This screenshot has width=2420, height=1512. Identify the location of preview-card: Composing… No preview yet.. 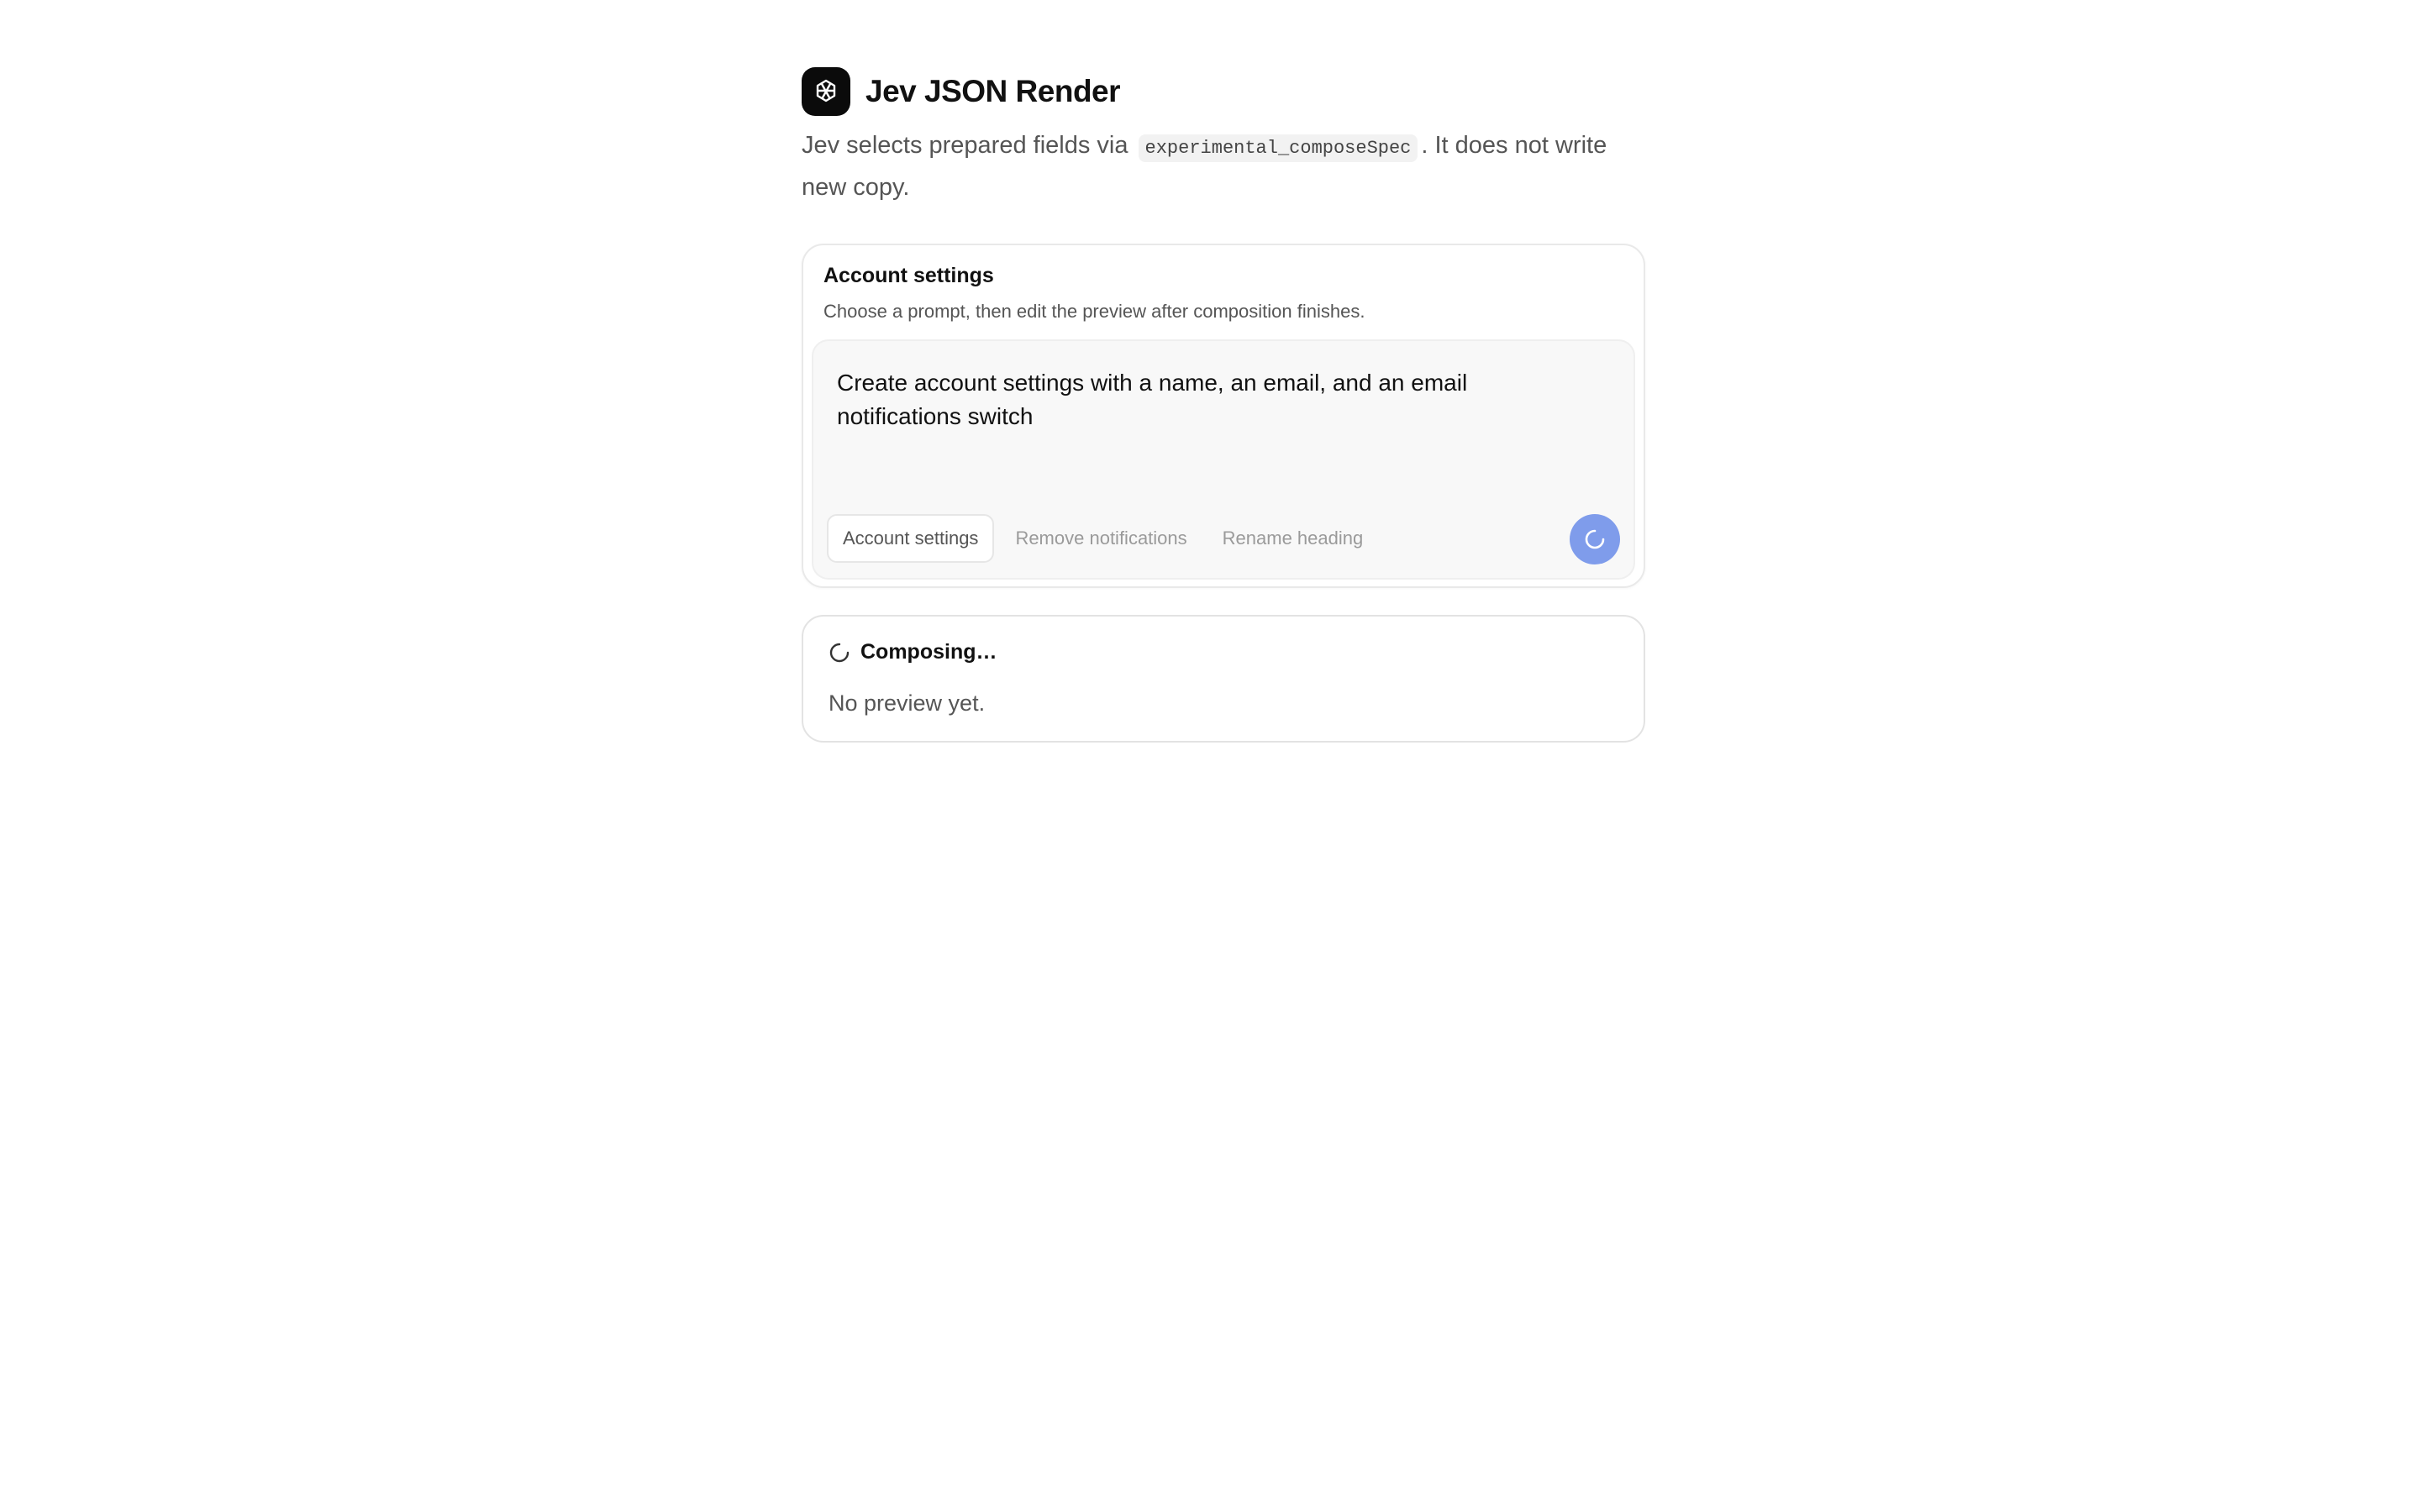
(1224, 679).